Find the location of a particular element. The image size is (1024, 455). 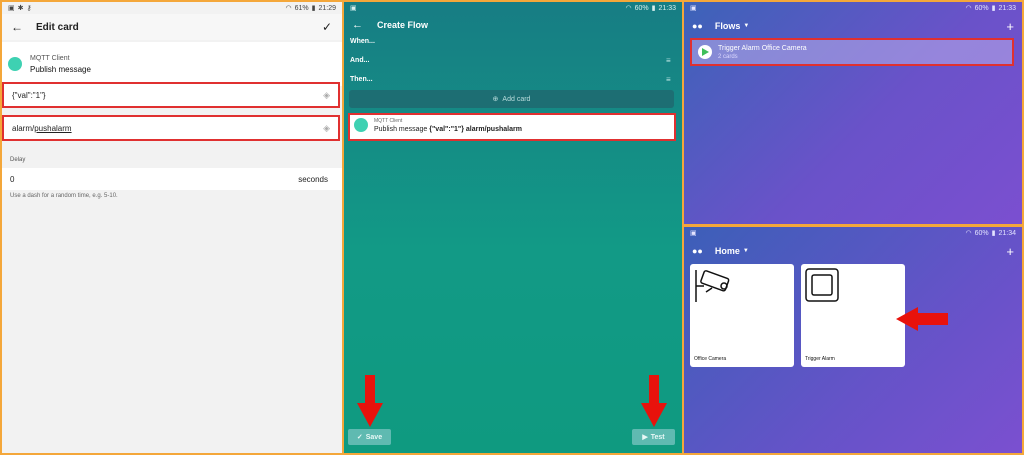

card-action-prefix: Publish message is located at coordinates (402, 129).